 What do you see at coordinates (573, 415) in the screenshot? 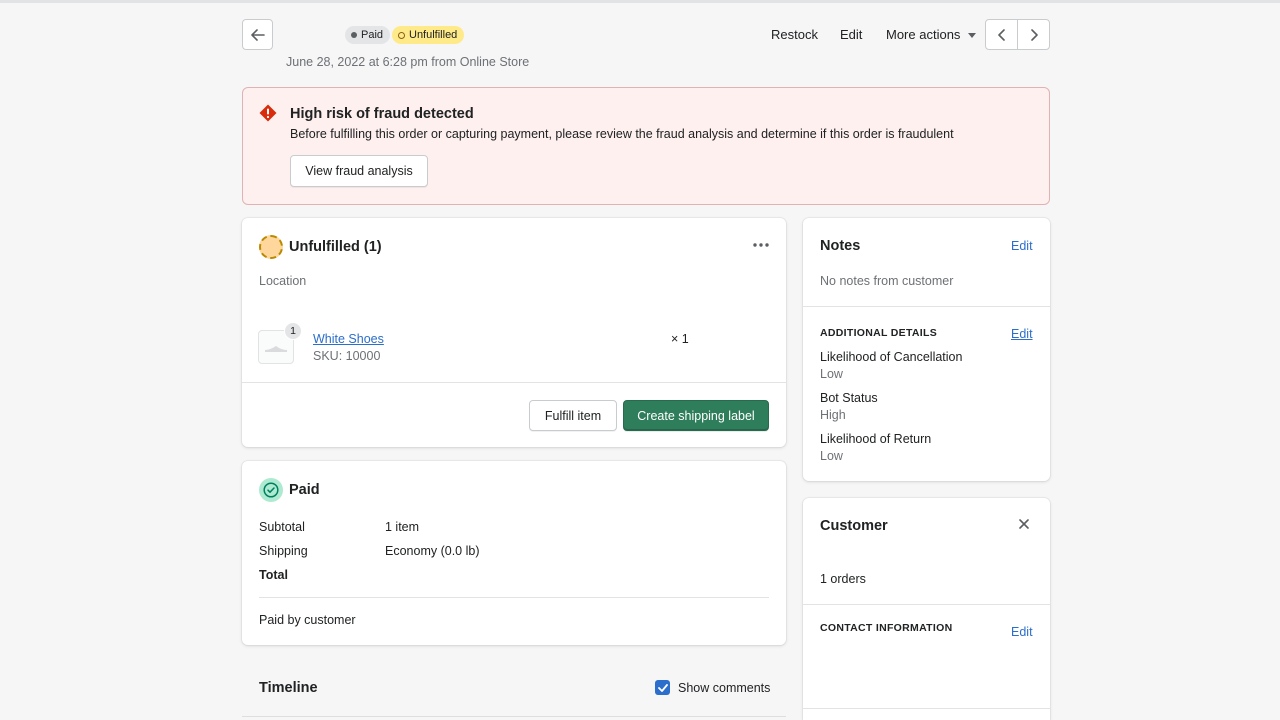
I see `fulfill-item-button: Fulfill item` at bounding box center [573, 415].